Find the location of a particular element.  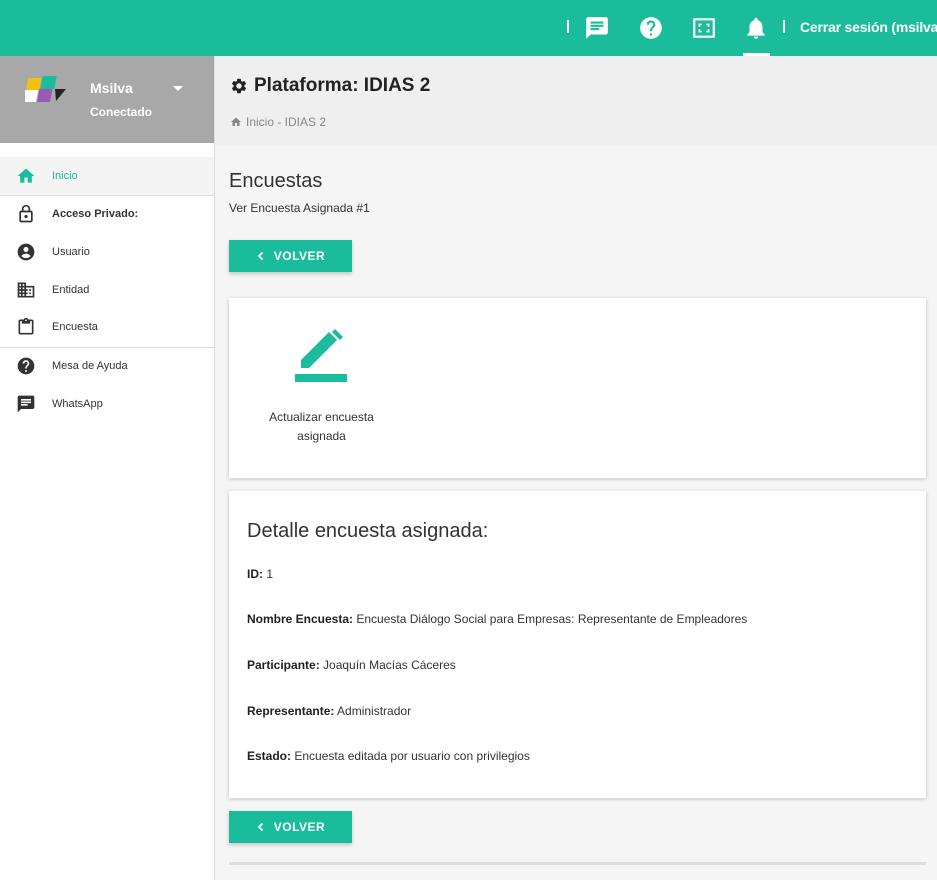

detail-representative-label: Representante: is located at coordinates (291, 711).